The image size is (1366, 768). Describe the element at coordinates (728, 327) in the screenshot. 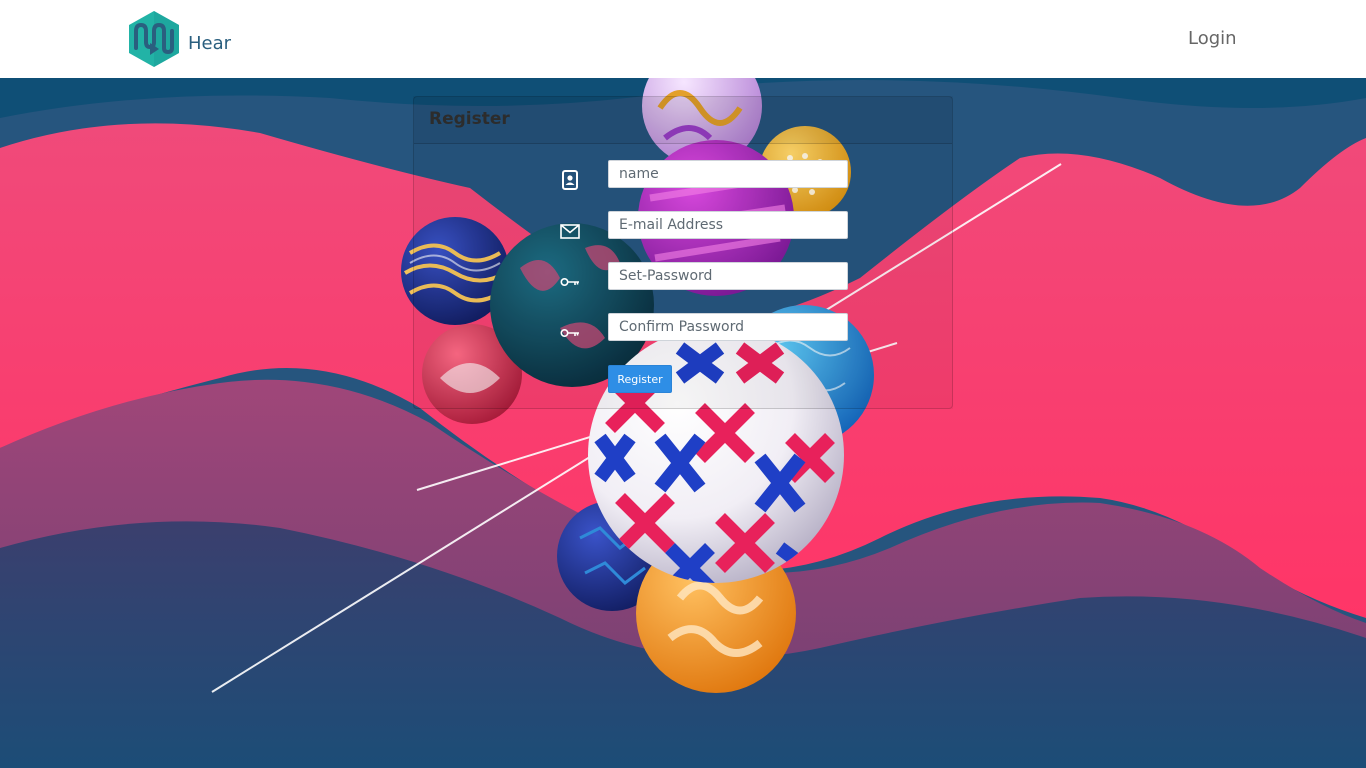

I see `confirm-password-input` at that location.